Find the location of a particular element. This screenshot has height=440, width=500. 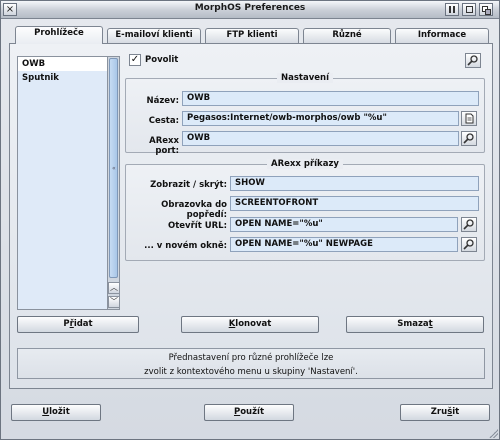

screen-to-front-field: SCREENTOFRONT is located at coordinates (354, 203).